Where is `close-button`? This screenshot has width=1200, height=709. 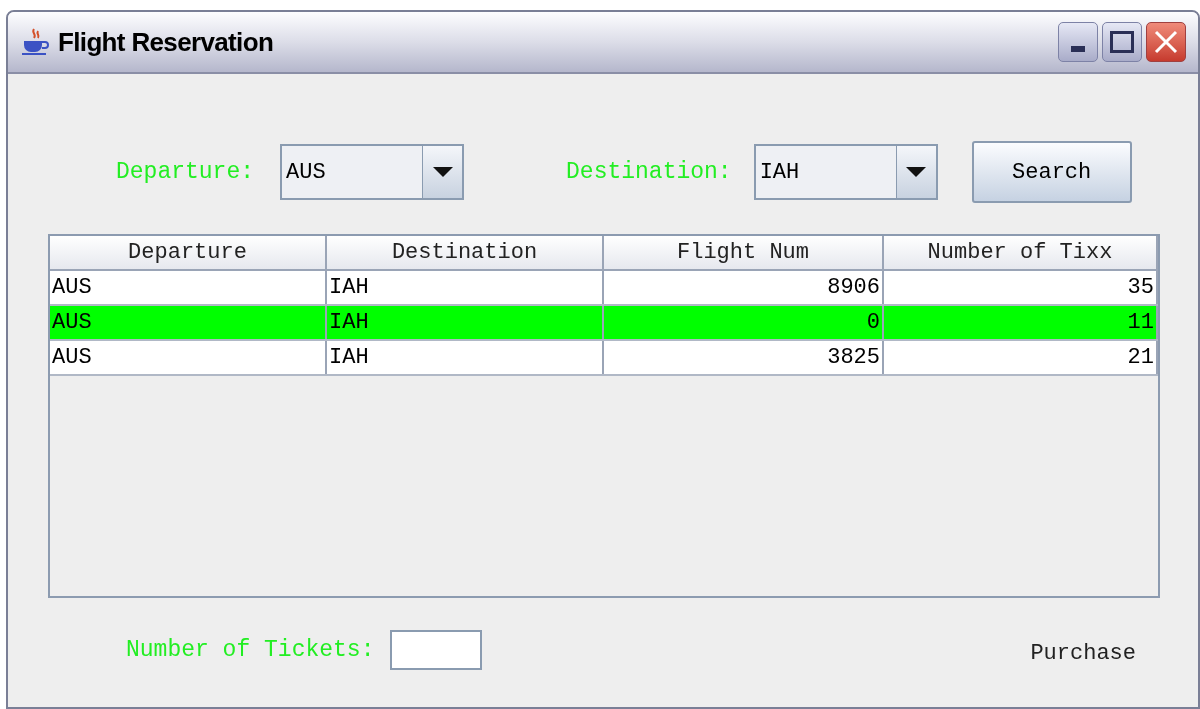
close-button is located at coordinates (1166, 42).